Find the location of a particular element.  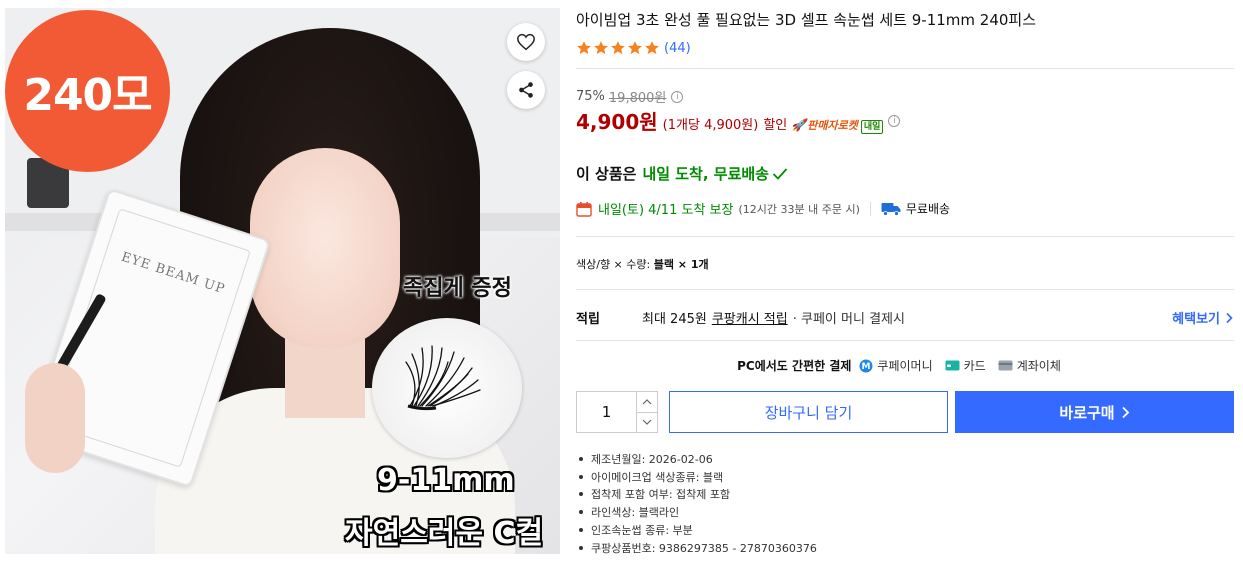

lash-icon is located at coordinates (443, 378).